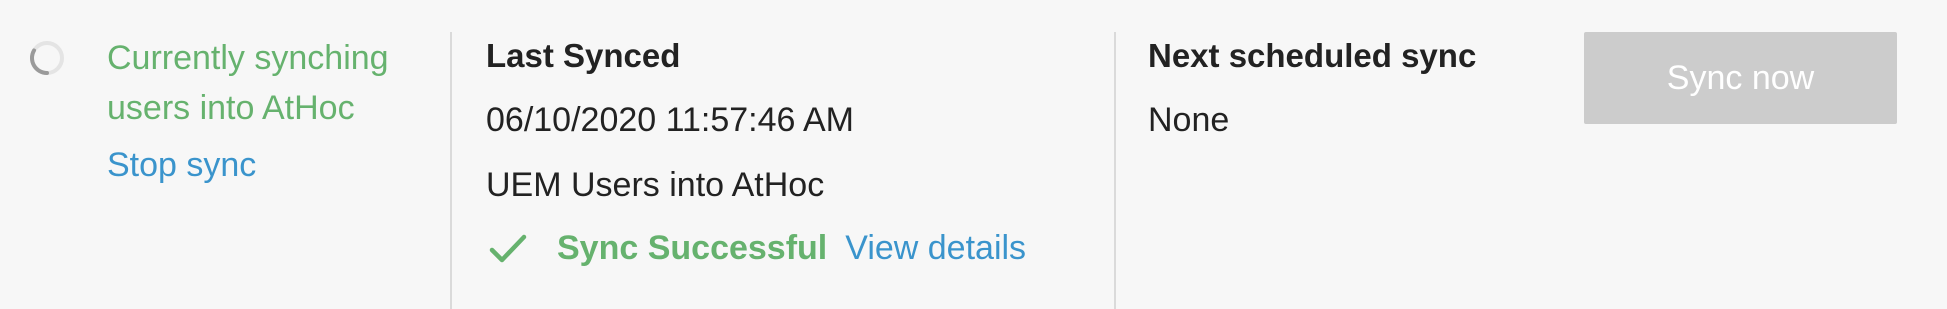 This screenshot has width=1947, height=309. Describe the element at coordinates (655, 185) in the screenshot. I see `last-synced-description: UEM Users into AtHoc` at that location.